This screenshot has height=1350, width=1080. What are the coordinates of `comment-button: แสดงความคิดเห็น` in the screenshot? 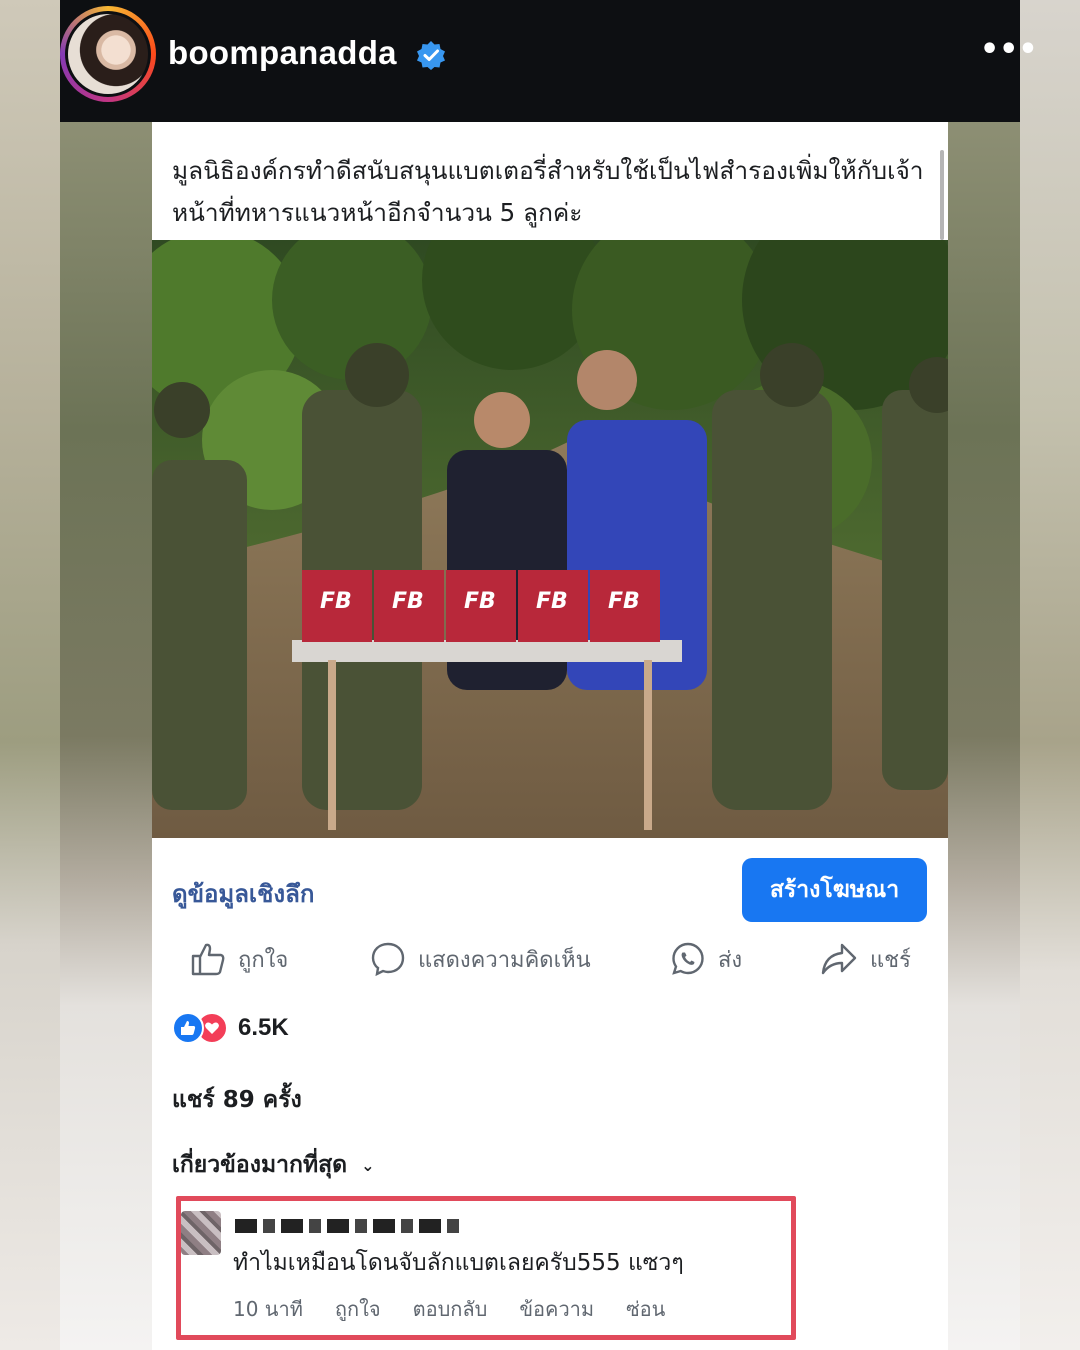 It's located at (480, 959).